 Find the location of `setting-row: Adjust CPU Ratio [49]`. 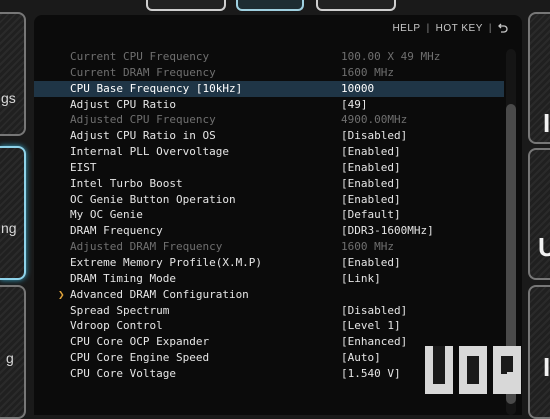

setting-row: Adjust CPU Ratio [49] is located at coordinates (269, 105).